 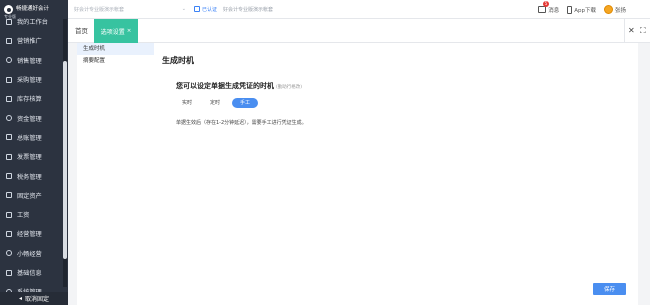 What do you see at coordinates (115, 49) in the screenshot?
I see `settings-nav-item-generation-timing: 生成时机` at bounding box center [115, 49].